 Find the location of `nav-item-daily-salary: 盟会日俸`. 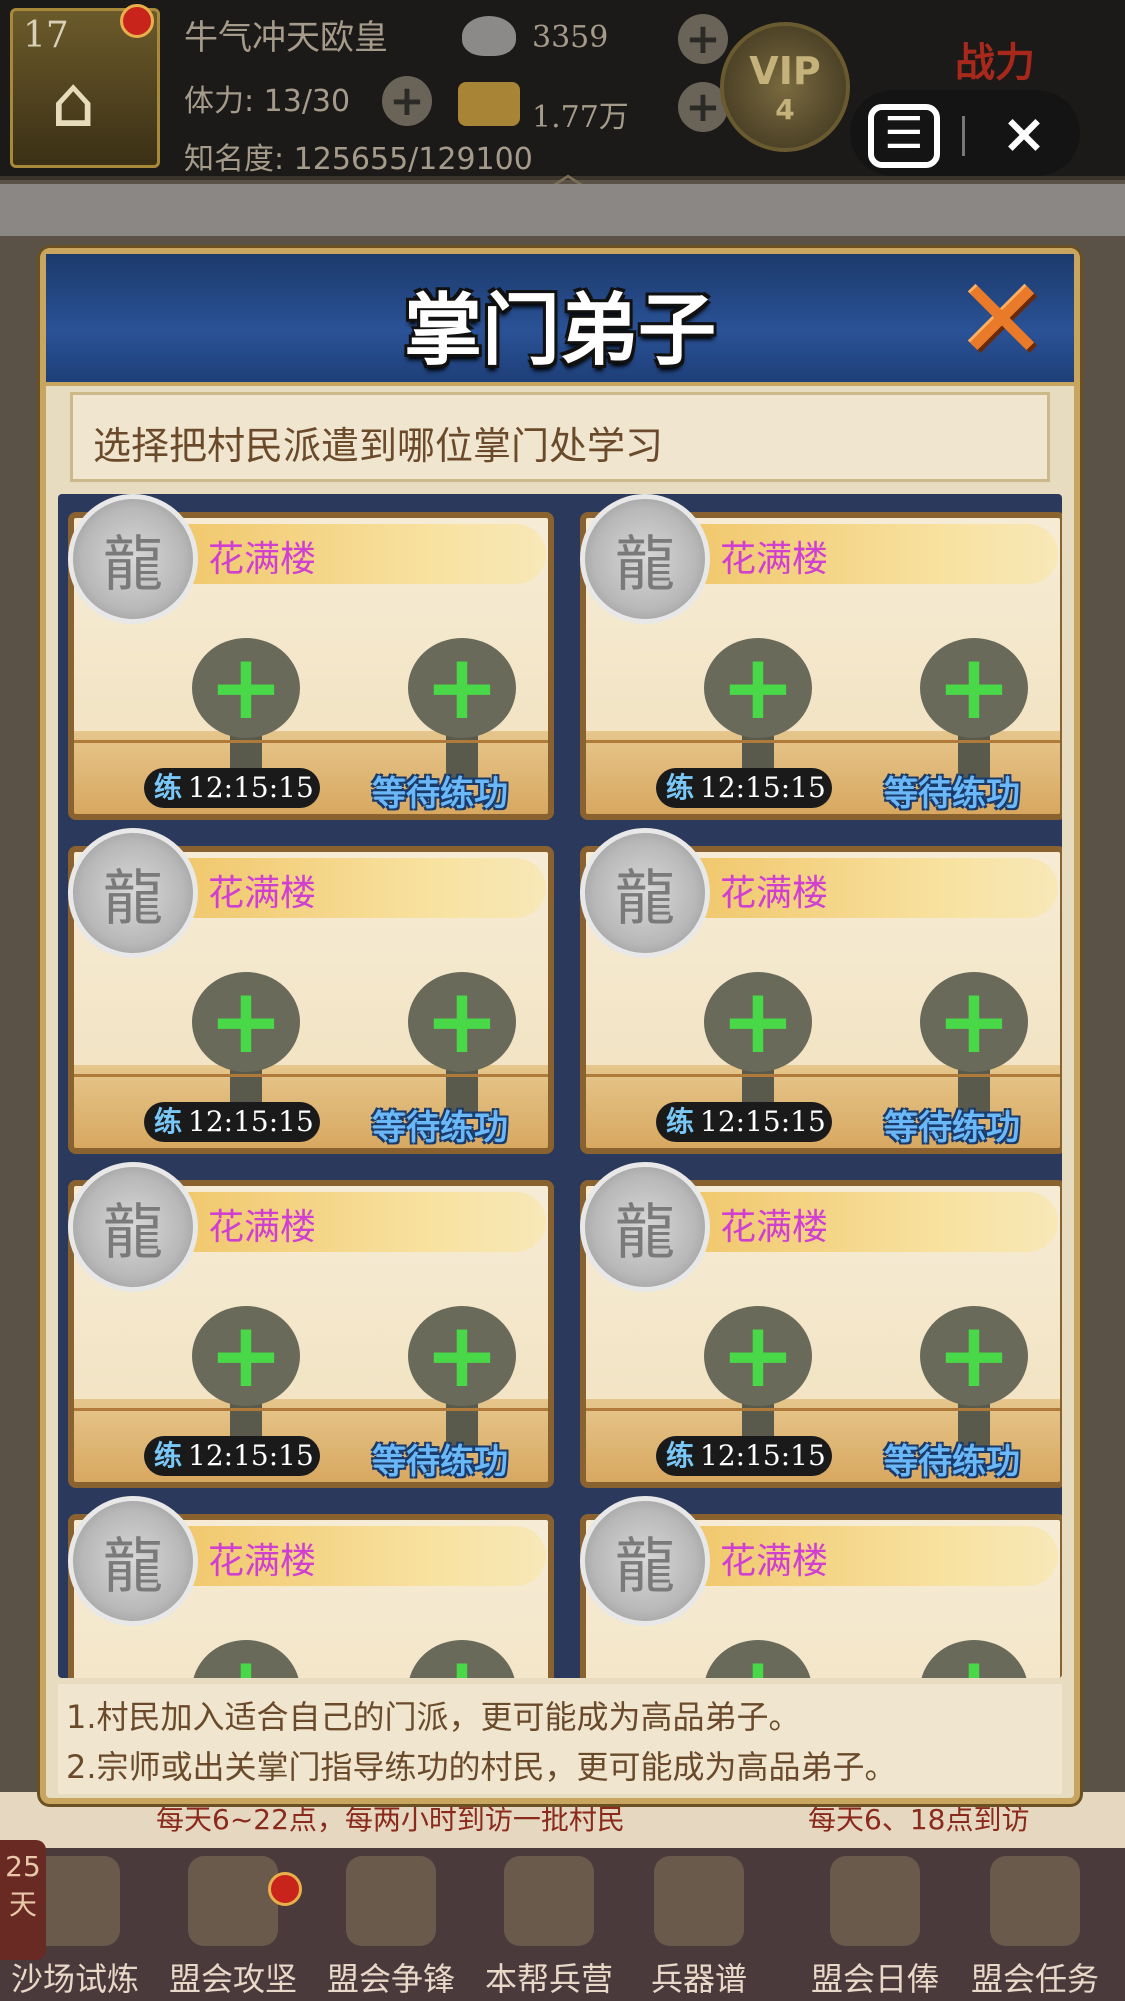

nav-item-daily-salary: 盟会日俸 is located at coordinates (875, 1924).